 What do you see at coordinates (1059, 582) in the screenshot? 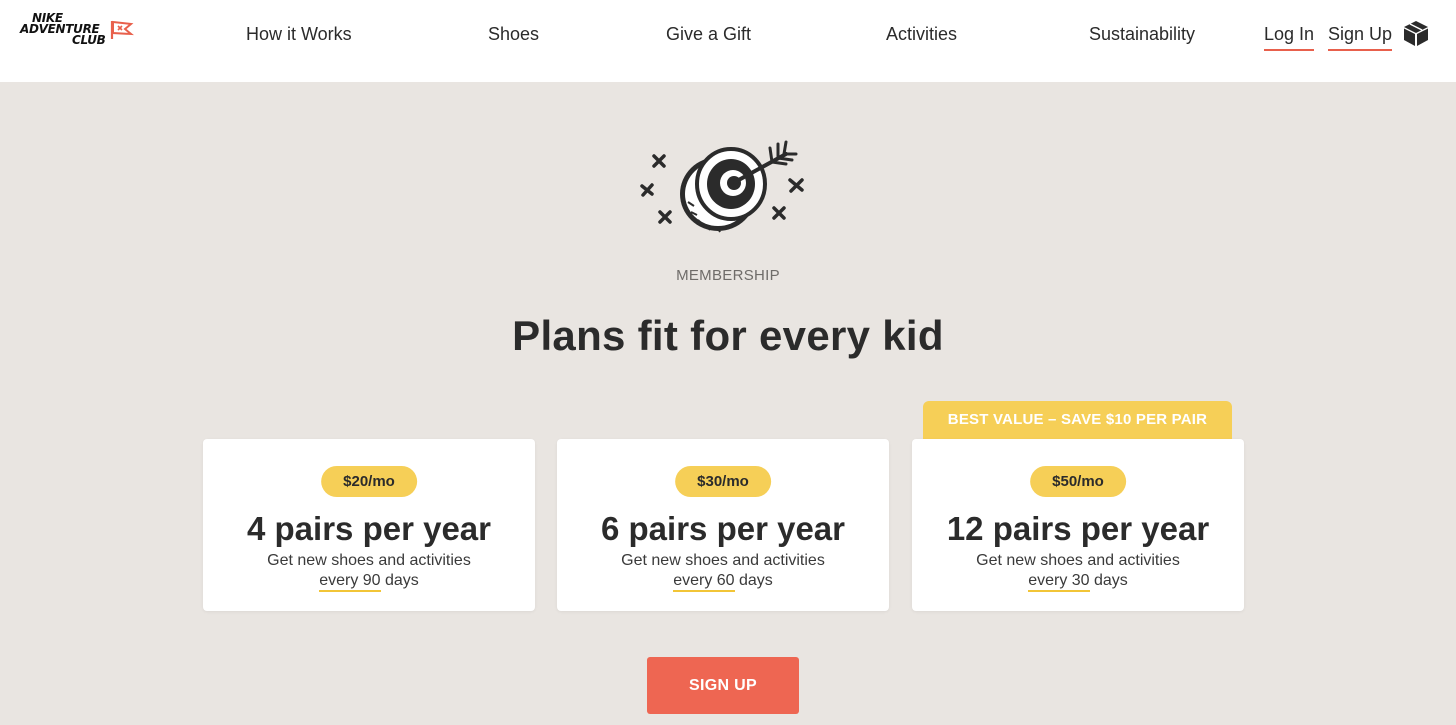
I see `frequency-highlight: every 30` at bounding box center [1059, 582].